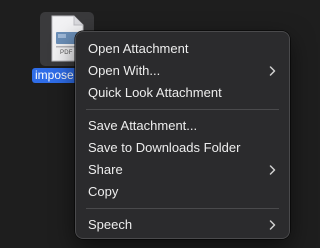 The width and height of the screenshot is (320, 248). What do you see at coordinates (103, 191) in the screenshot?
I see `menu-item-label: Copy` at bounding box center [103, 191].